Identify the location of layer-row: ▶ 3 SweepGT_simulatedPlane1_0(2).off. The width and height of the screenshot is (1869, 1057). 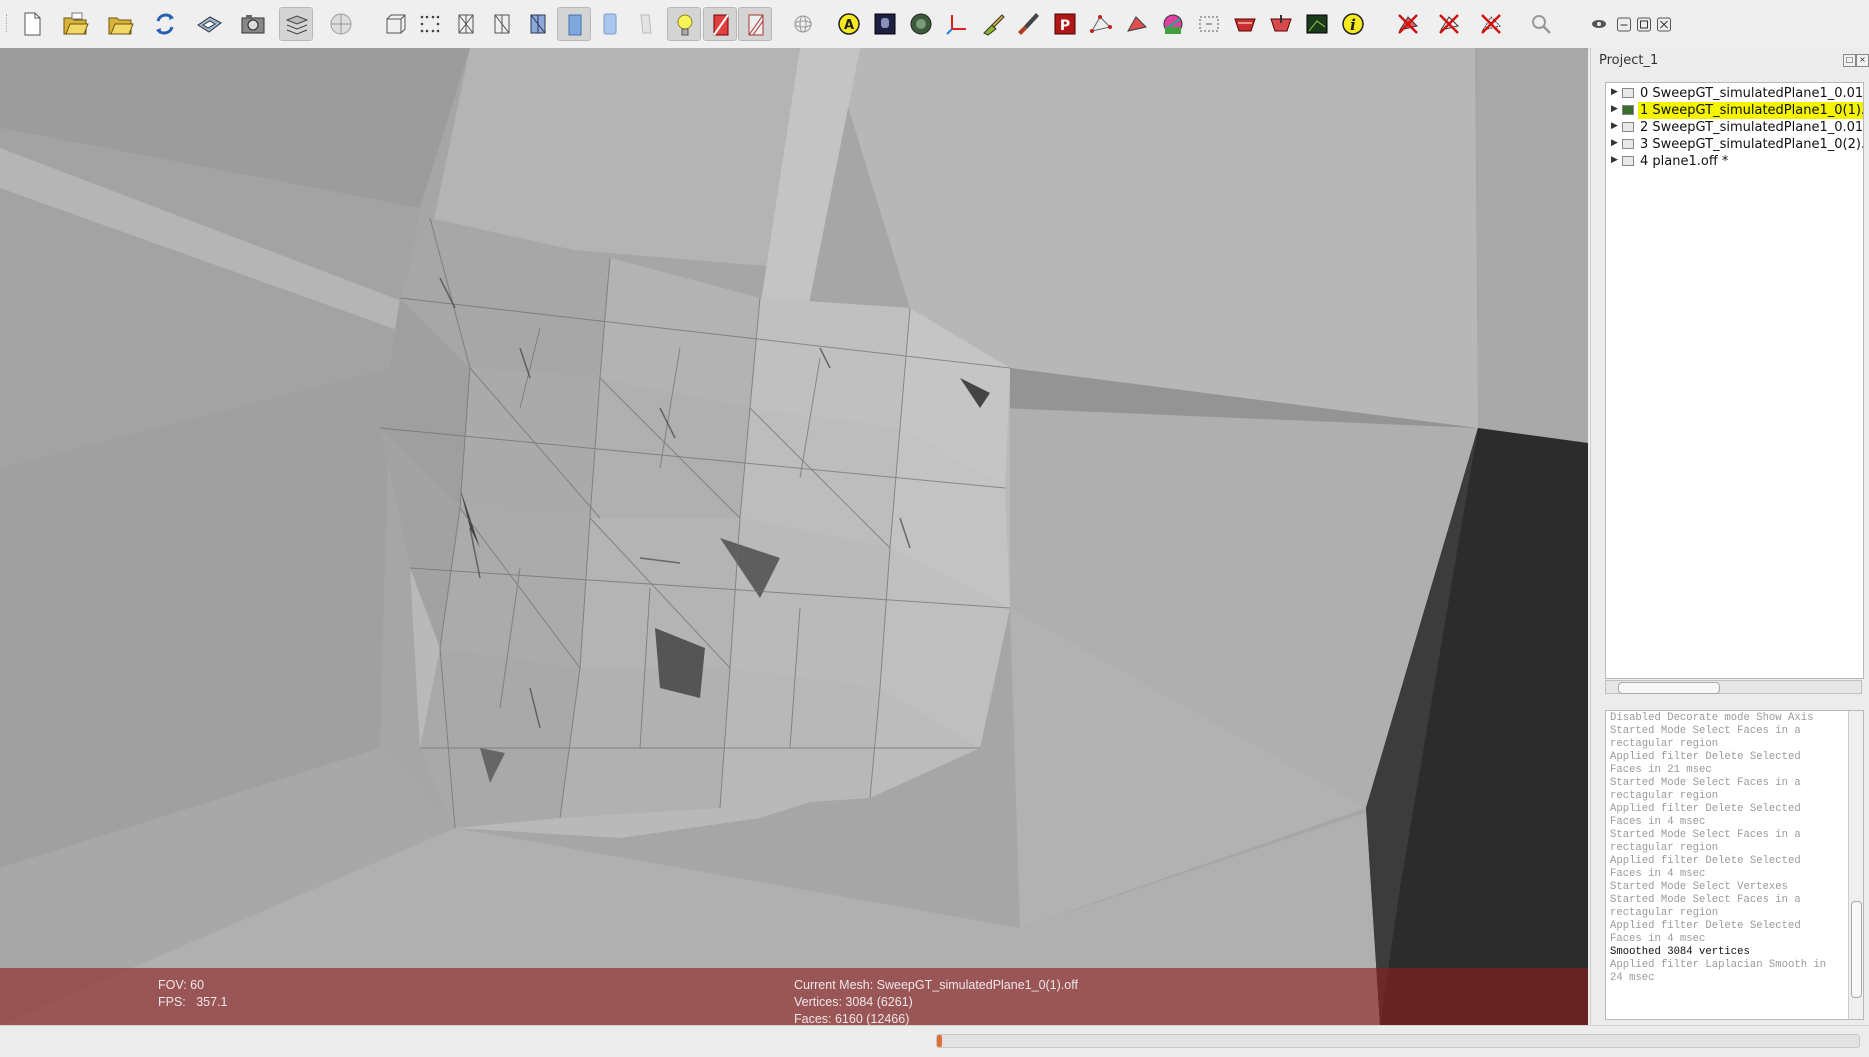
(1734, 144).